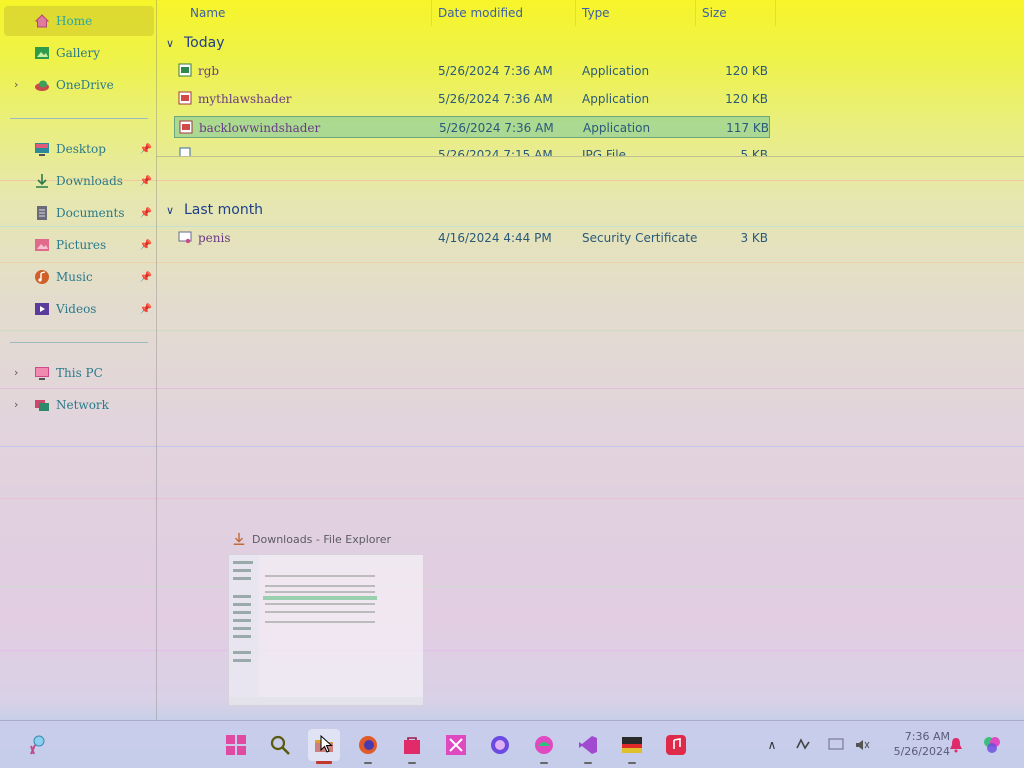 The width and height of the screenshot is (1024, 768). I want to click on sidebar-item-label: Desktop, so click(81, 149).